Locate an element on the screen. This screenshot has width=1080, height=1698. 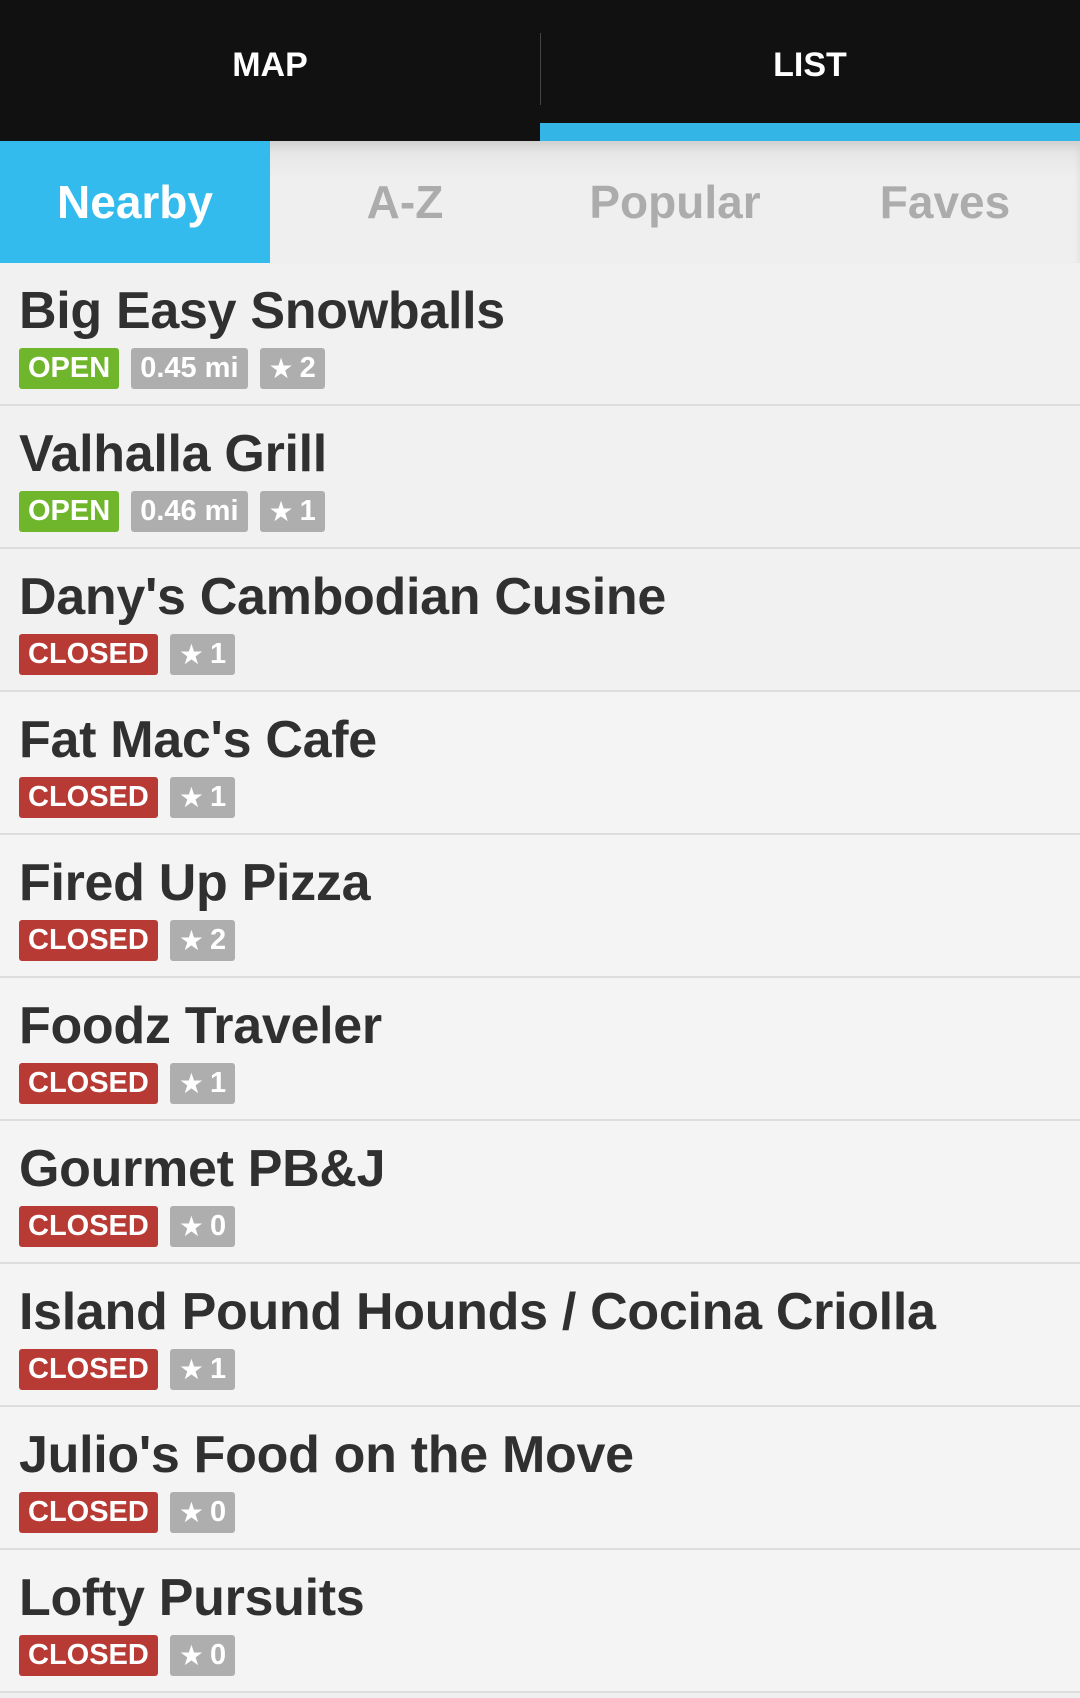
vendor-name: Lofty Pursuits is located at coordinates (192, 1598).